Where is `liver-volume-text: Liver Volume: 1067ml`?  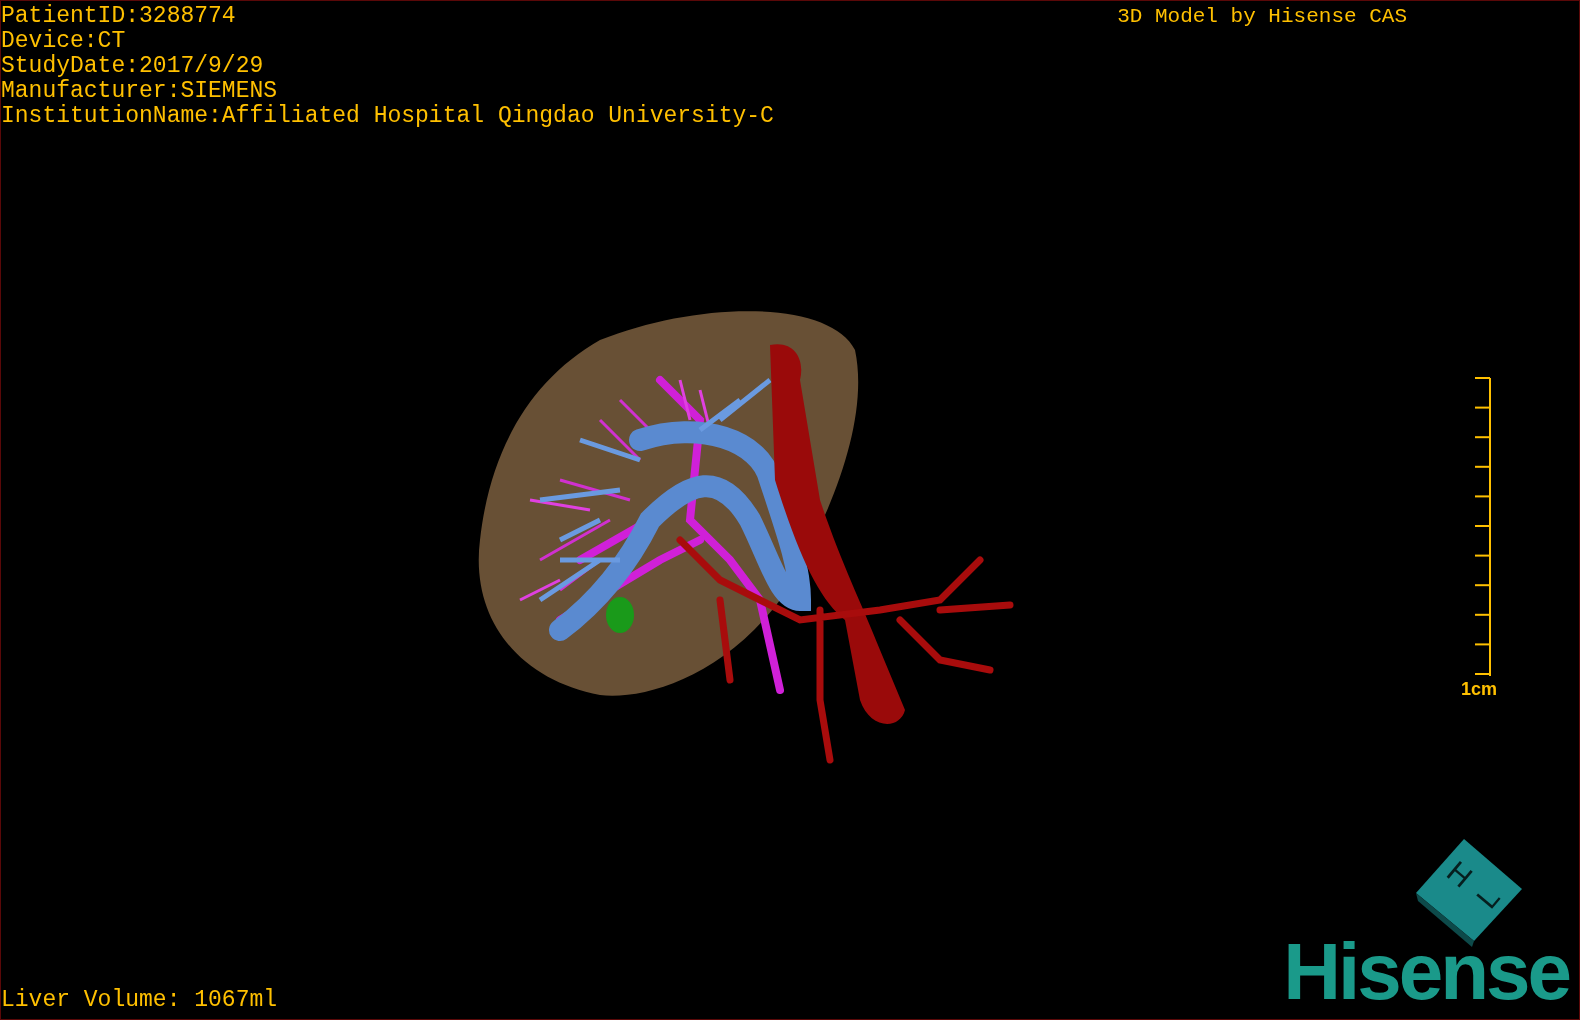
liver-volume-text: Liver Volume: 1067ml is located at coordinates (139, 1001).